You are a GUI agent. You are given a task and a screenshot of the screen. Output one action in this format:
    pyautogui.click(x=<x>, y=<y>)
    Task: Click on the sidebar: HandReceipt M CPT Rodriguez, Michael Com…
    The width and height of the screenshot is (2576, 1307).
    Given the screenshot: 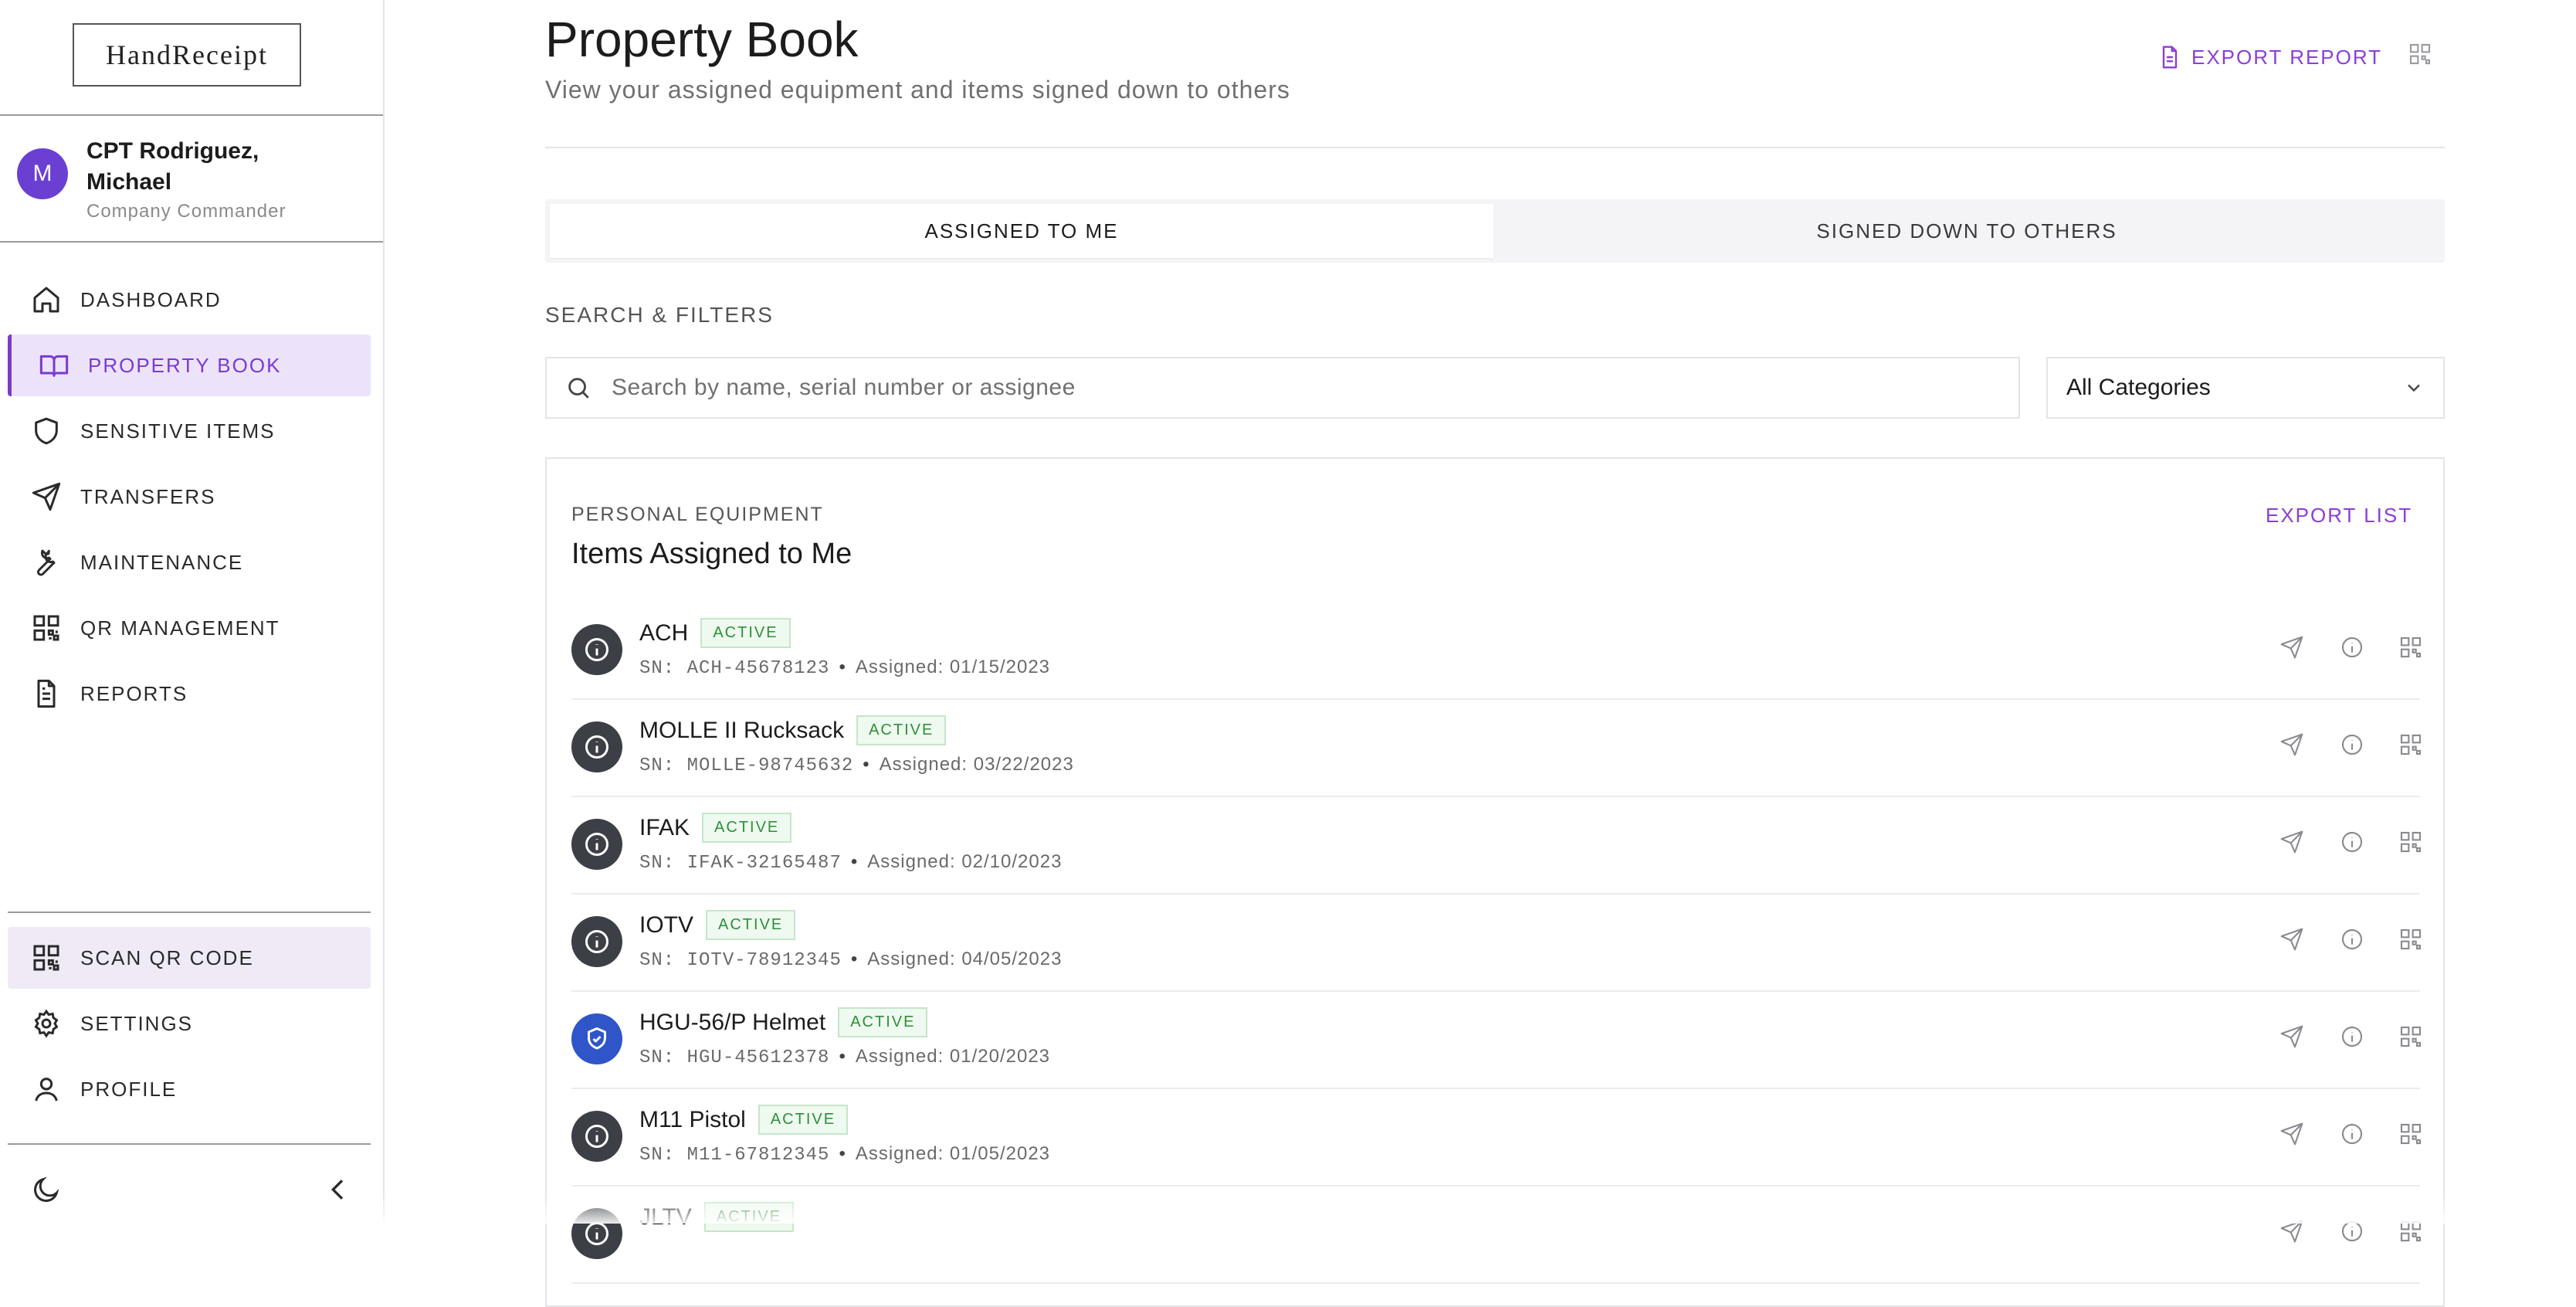 What is the action you would take?
    pyautogui.click(x=192, y=612)
    